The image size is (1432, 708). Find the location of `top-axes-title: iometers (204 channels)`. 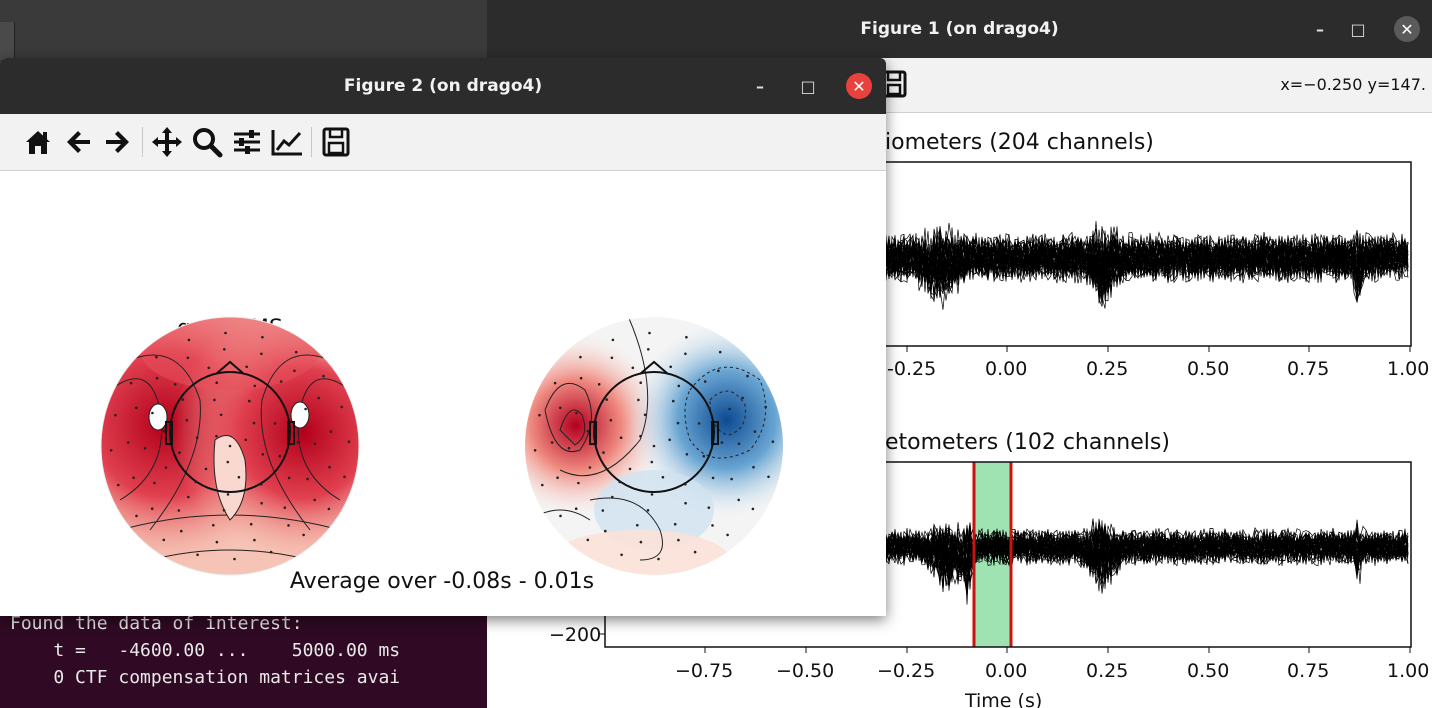

top-axes-title: iometers (204 channels) is located at coordinates (1019, 142).